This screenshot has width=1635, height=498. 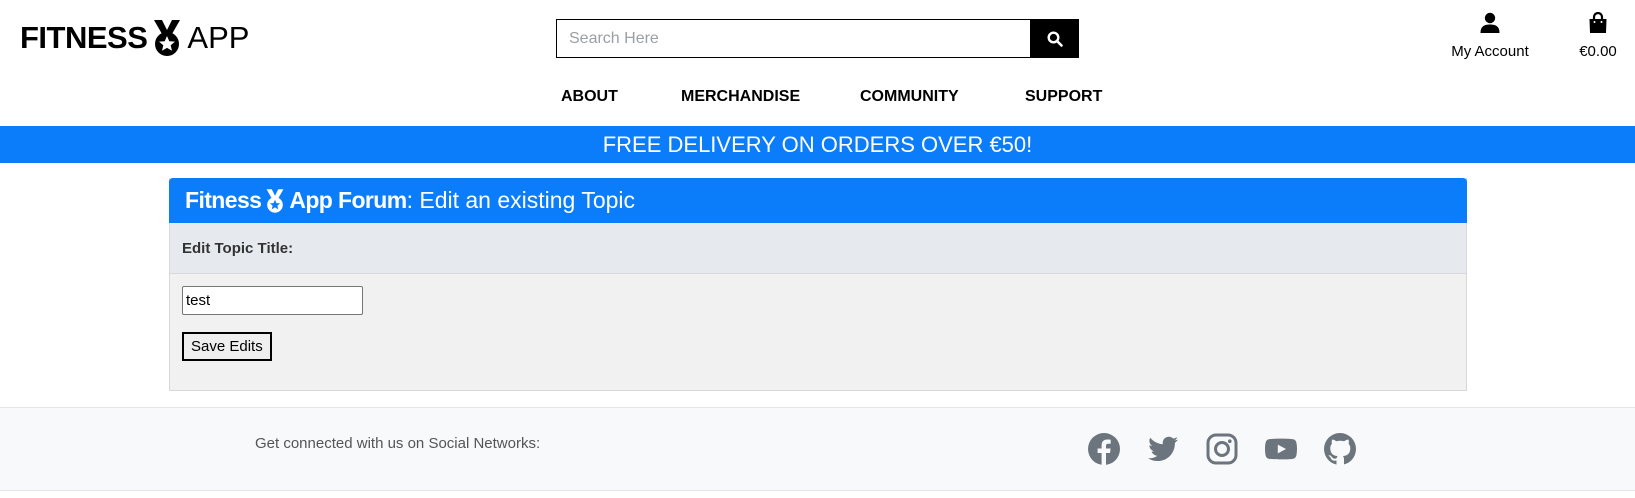 What do you see at coordinates (1281, 449) in the screenshot?
I see `youtube-icon` at bounding box center [1281, 449].